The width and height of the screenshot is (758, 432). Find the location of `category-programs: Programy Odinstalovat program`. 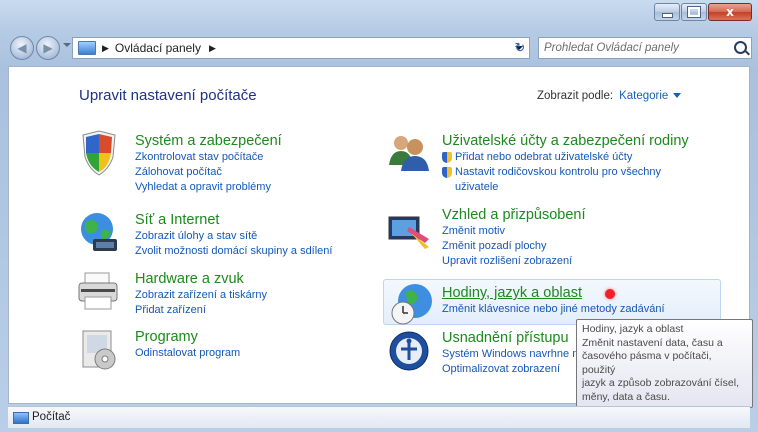

category-programs: Programy Odinstalovat program is located at coordinates (187, 345).